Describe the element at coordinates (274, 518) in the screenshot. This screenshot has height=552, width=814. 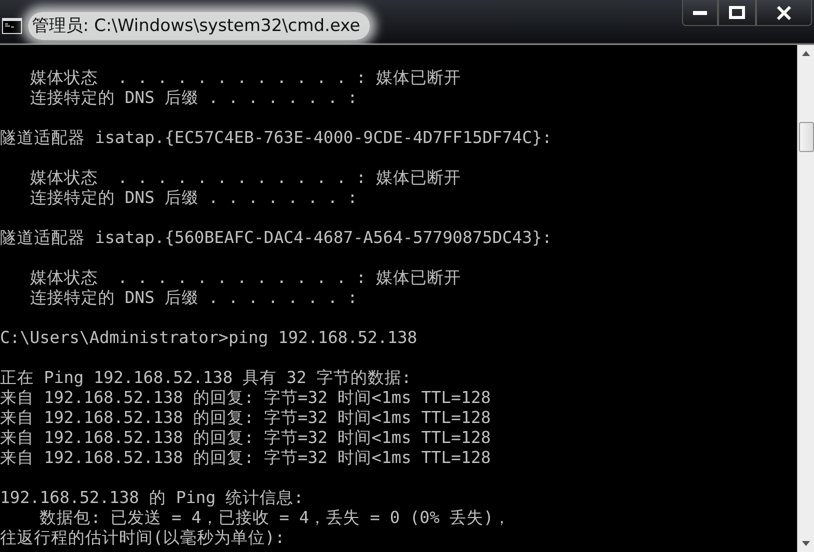
I see `console-line: 数据包: 已发送 = 4，已接收 = 4，丢失 = 0 (0% 丢失)，` at that location.